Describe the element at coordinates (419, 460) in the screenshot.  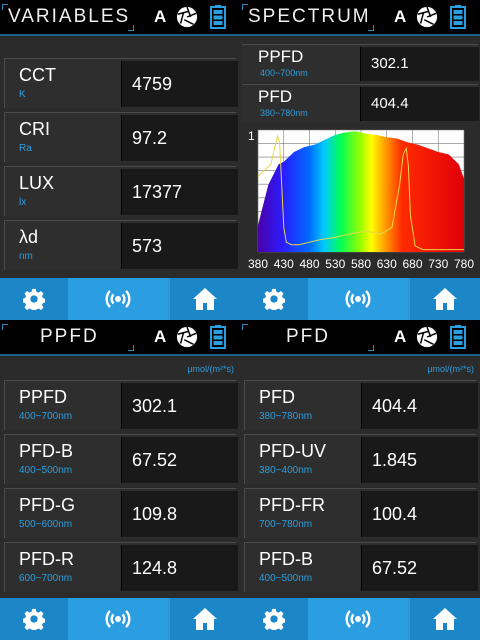
I see `value-box: 1.845` at that location.